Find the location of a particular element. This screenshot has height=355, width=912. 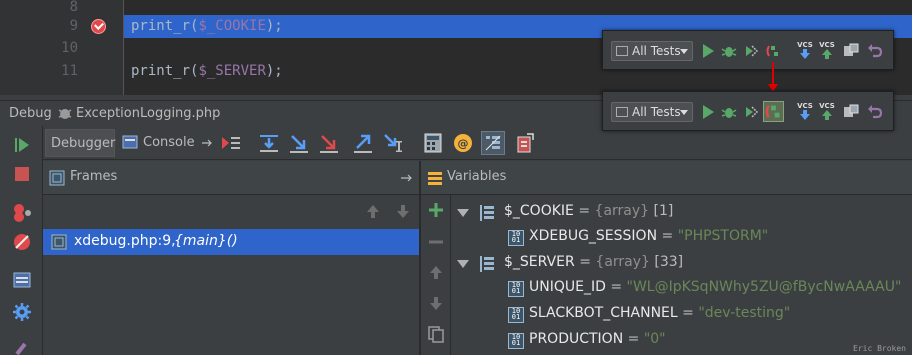

tab-console-label: Console is located at coordinates (169, 142).